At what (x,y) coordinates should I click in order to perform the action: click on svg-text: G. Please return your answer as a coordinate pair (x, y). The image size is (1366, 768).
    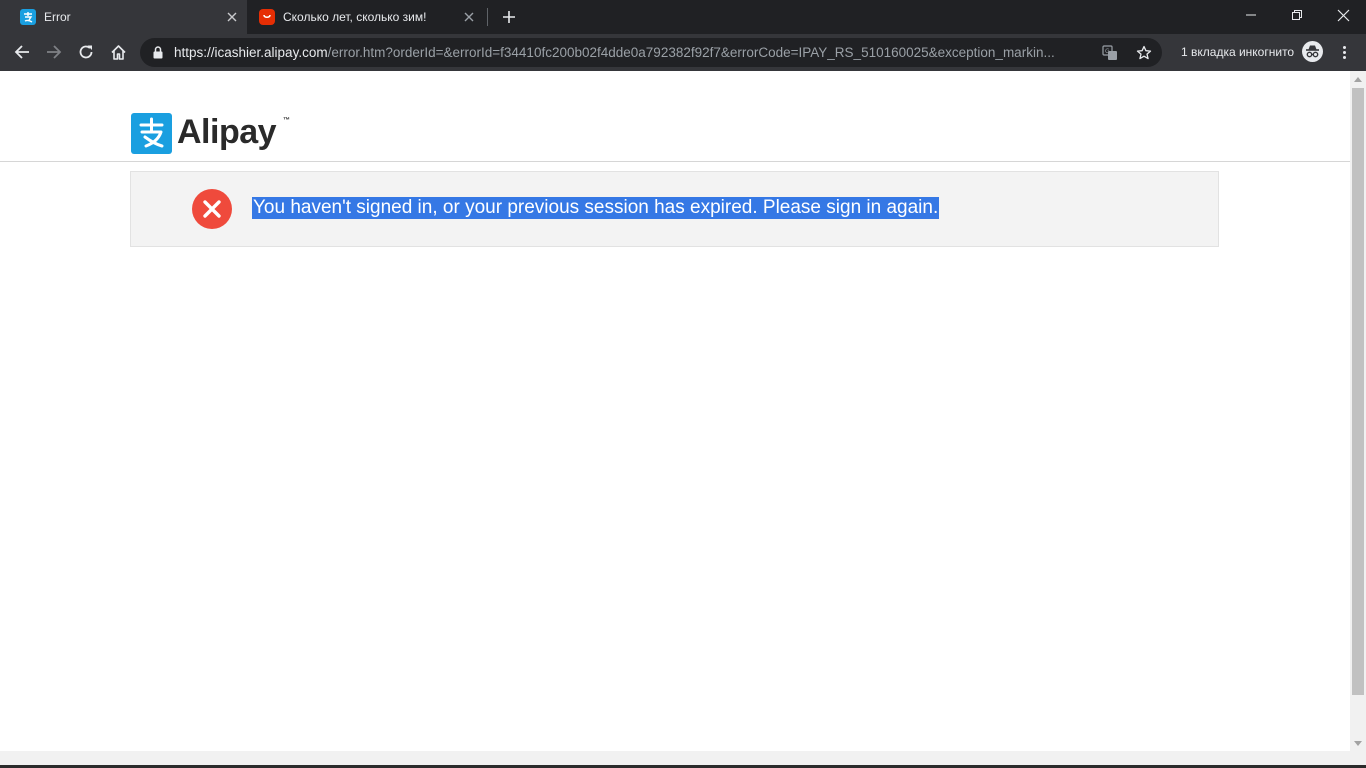
    Looking at the image, I should click on (1107, 51).